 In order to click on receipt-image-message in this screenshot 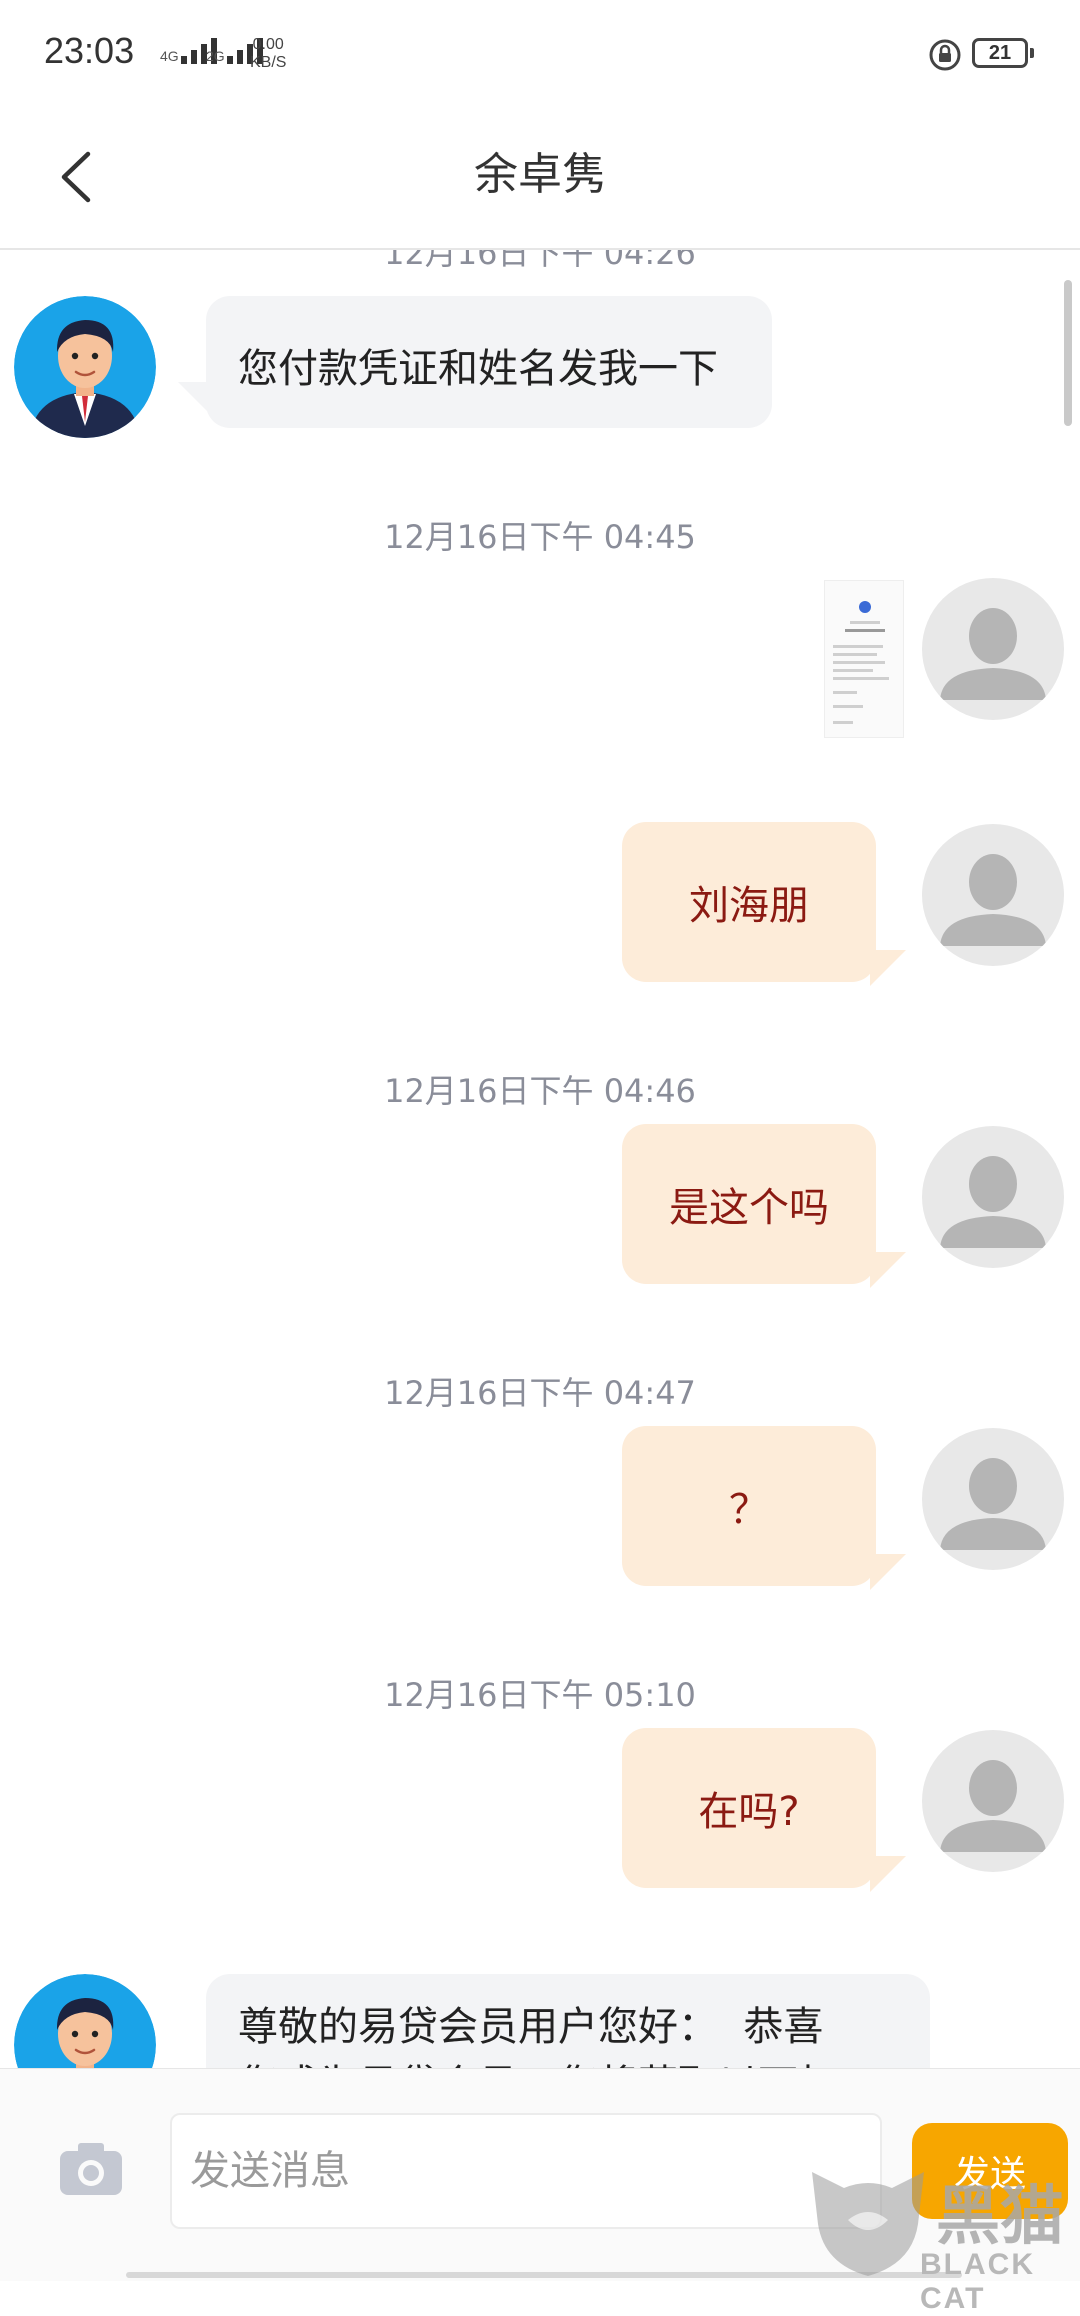, I will do `click(864, 659)`.